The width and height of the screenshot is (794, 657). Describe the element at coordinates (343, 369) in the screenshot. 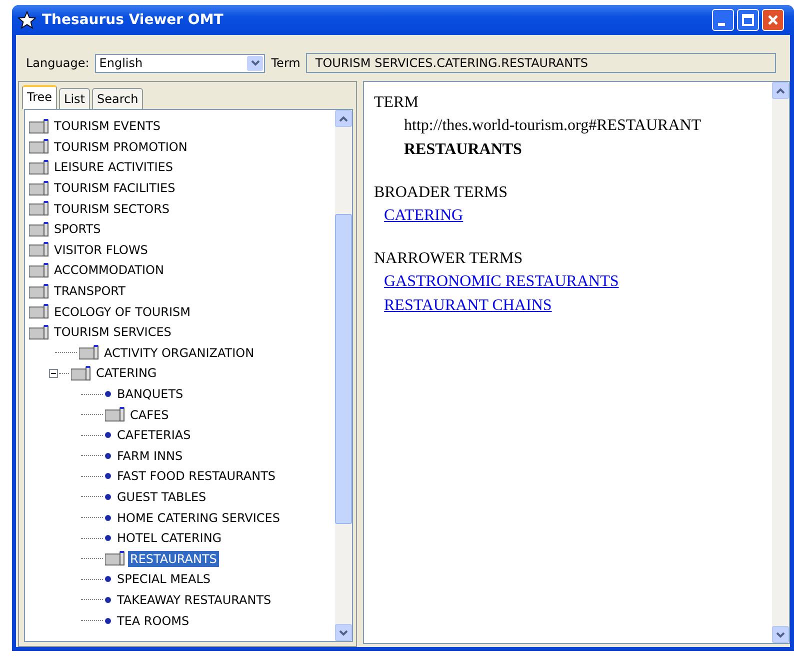

I see `scroll-thumb` at that location.